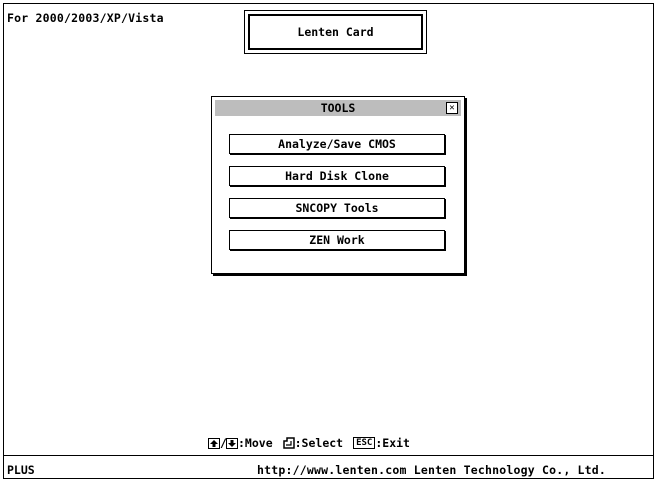 The width and height of the screenshot is (657, 482). What do you see at coordinates (364, 443) in the screenshot?
I see `esc-key-icon: ESC` at bounding box center [364, 443].